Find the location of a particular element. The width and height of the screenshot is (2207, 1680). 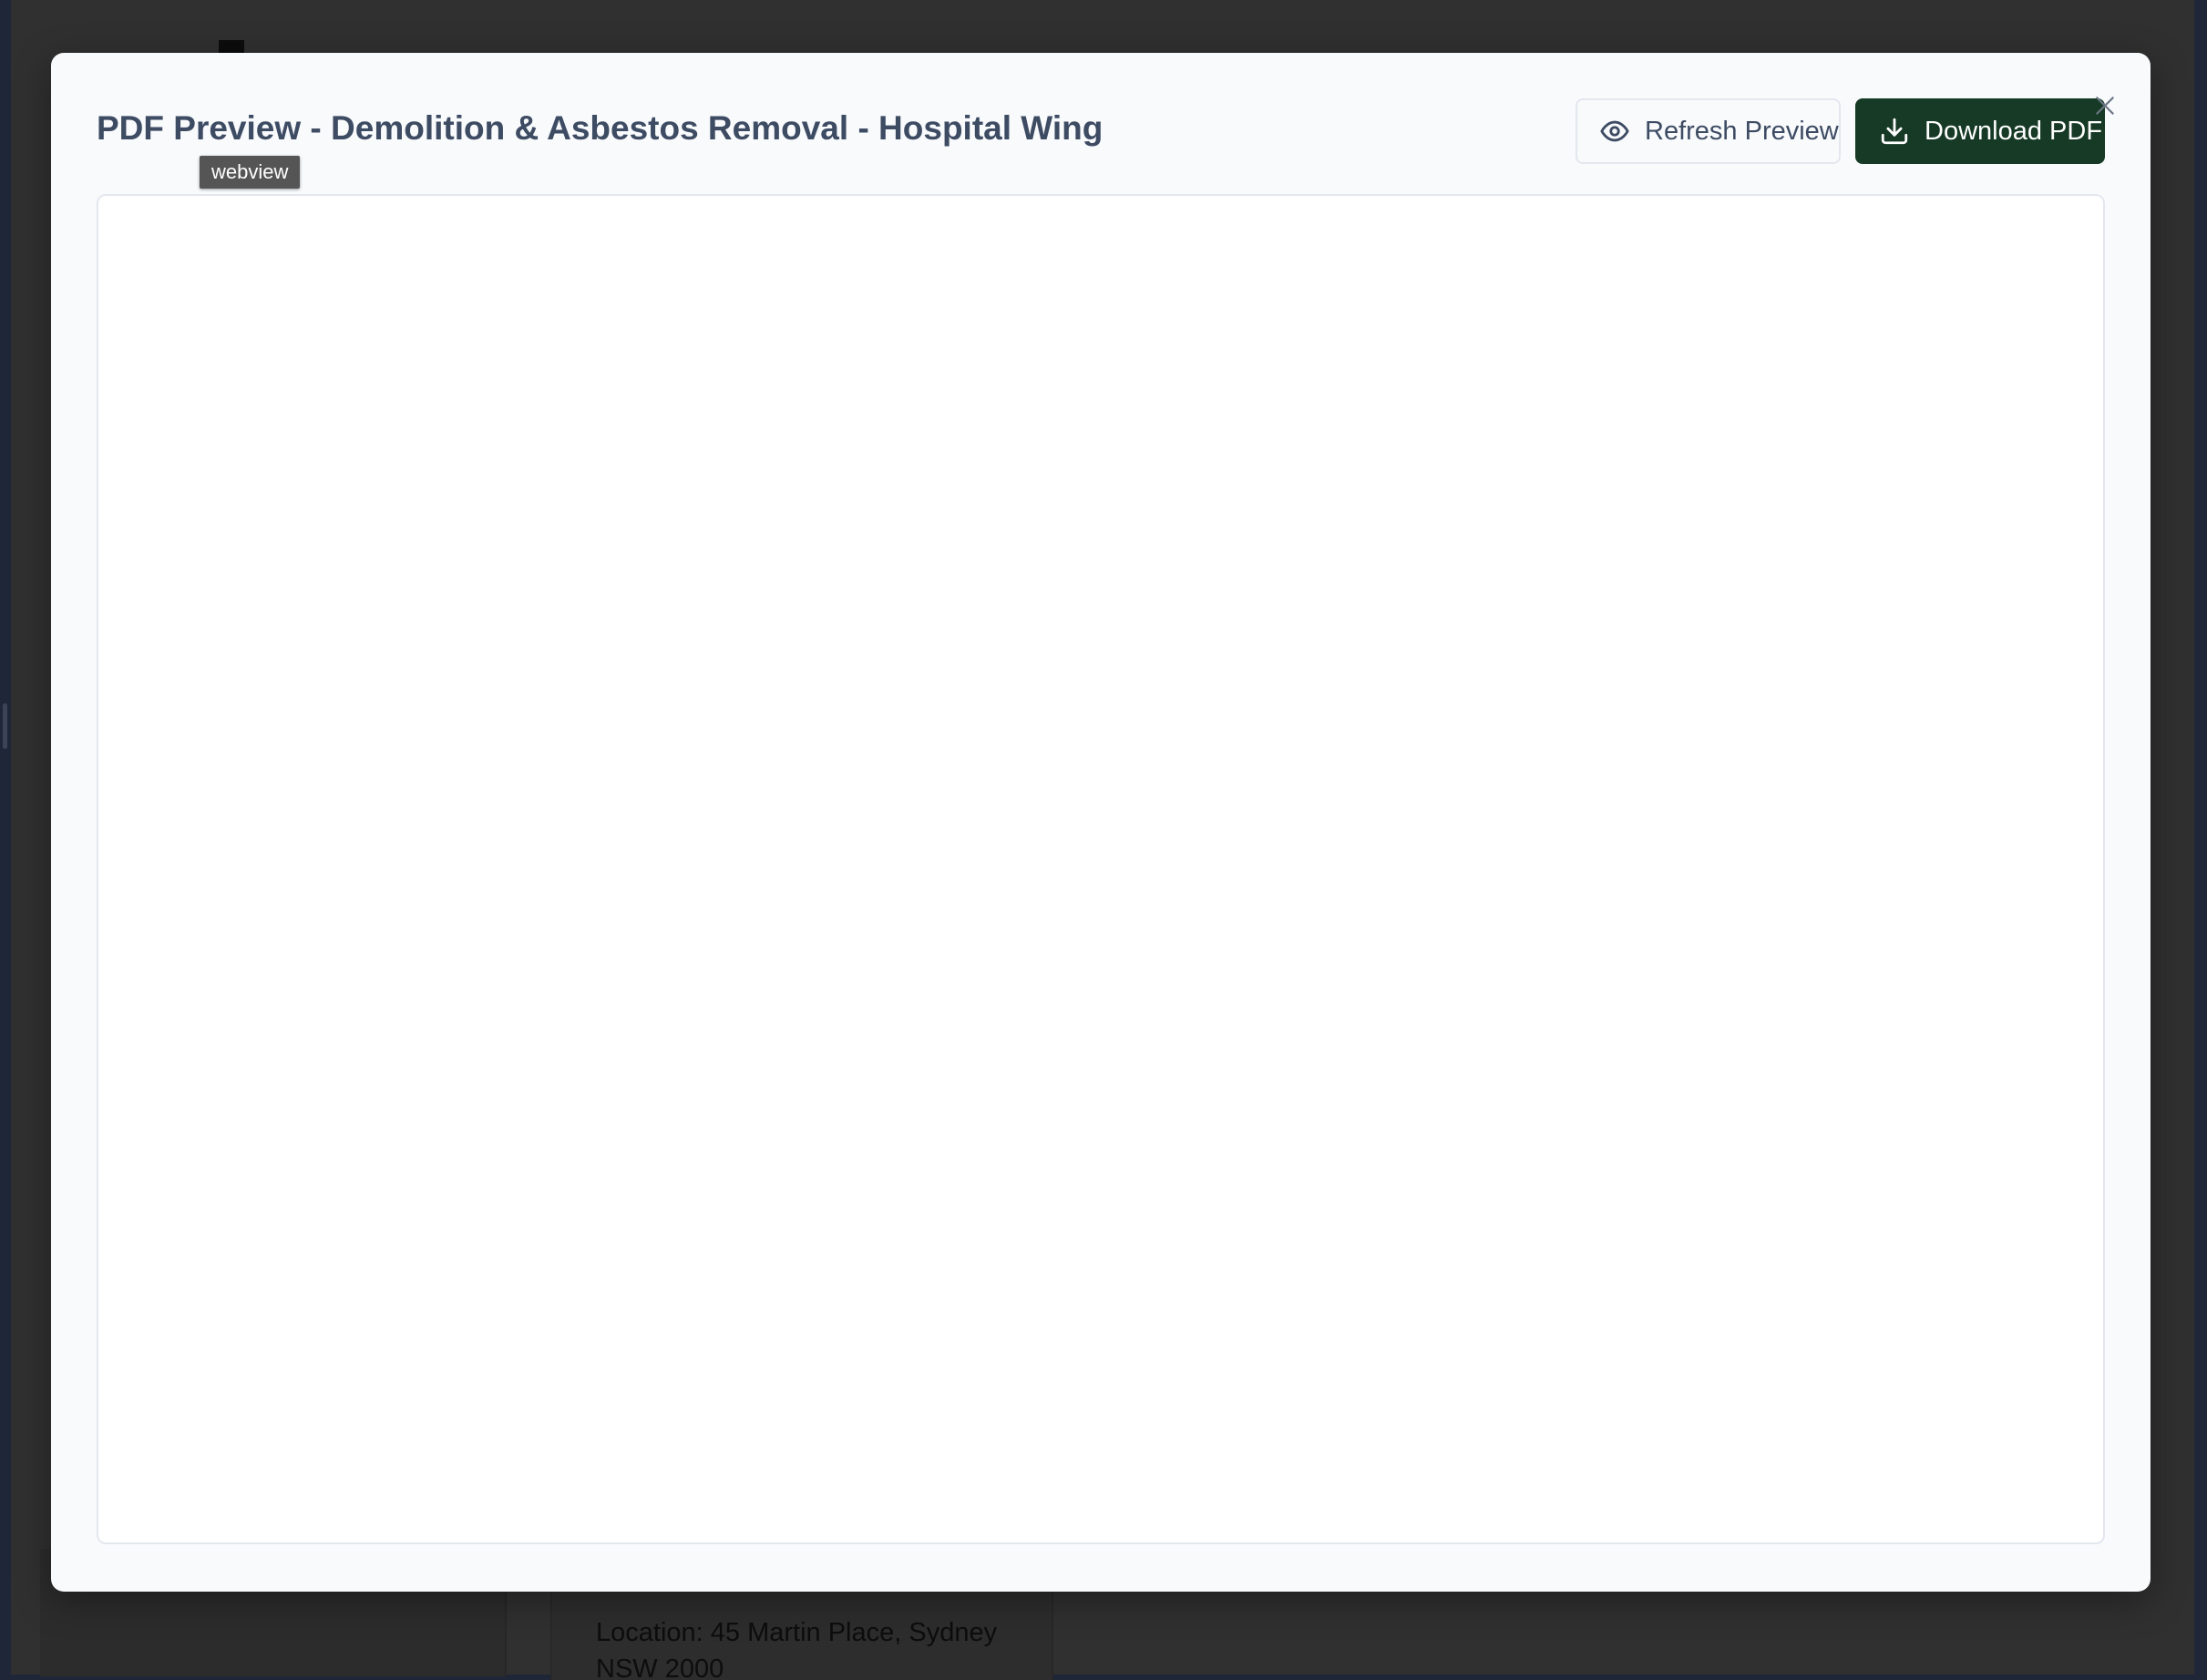

close-icon is located at coordinates (2105, 106).